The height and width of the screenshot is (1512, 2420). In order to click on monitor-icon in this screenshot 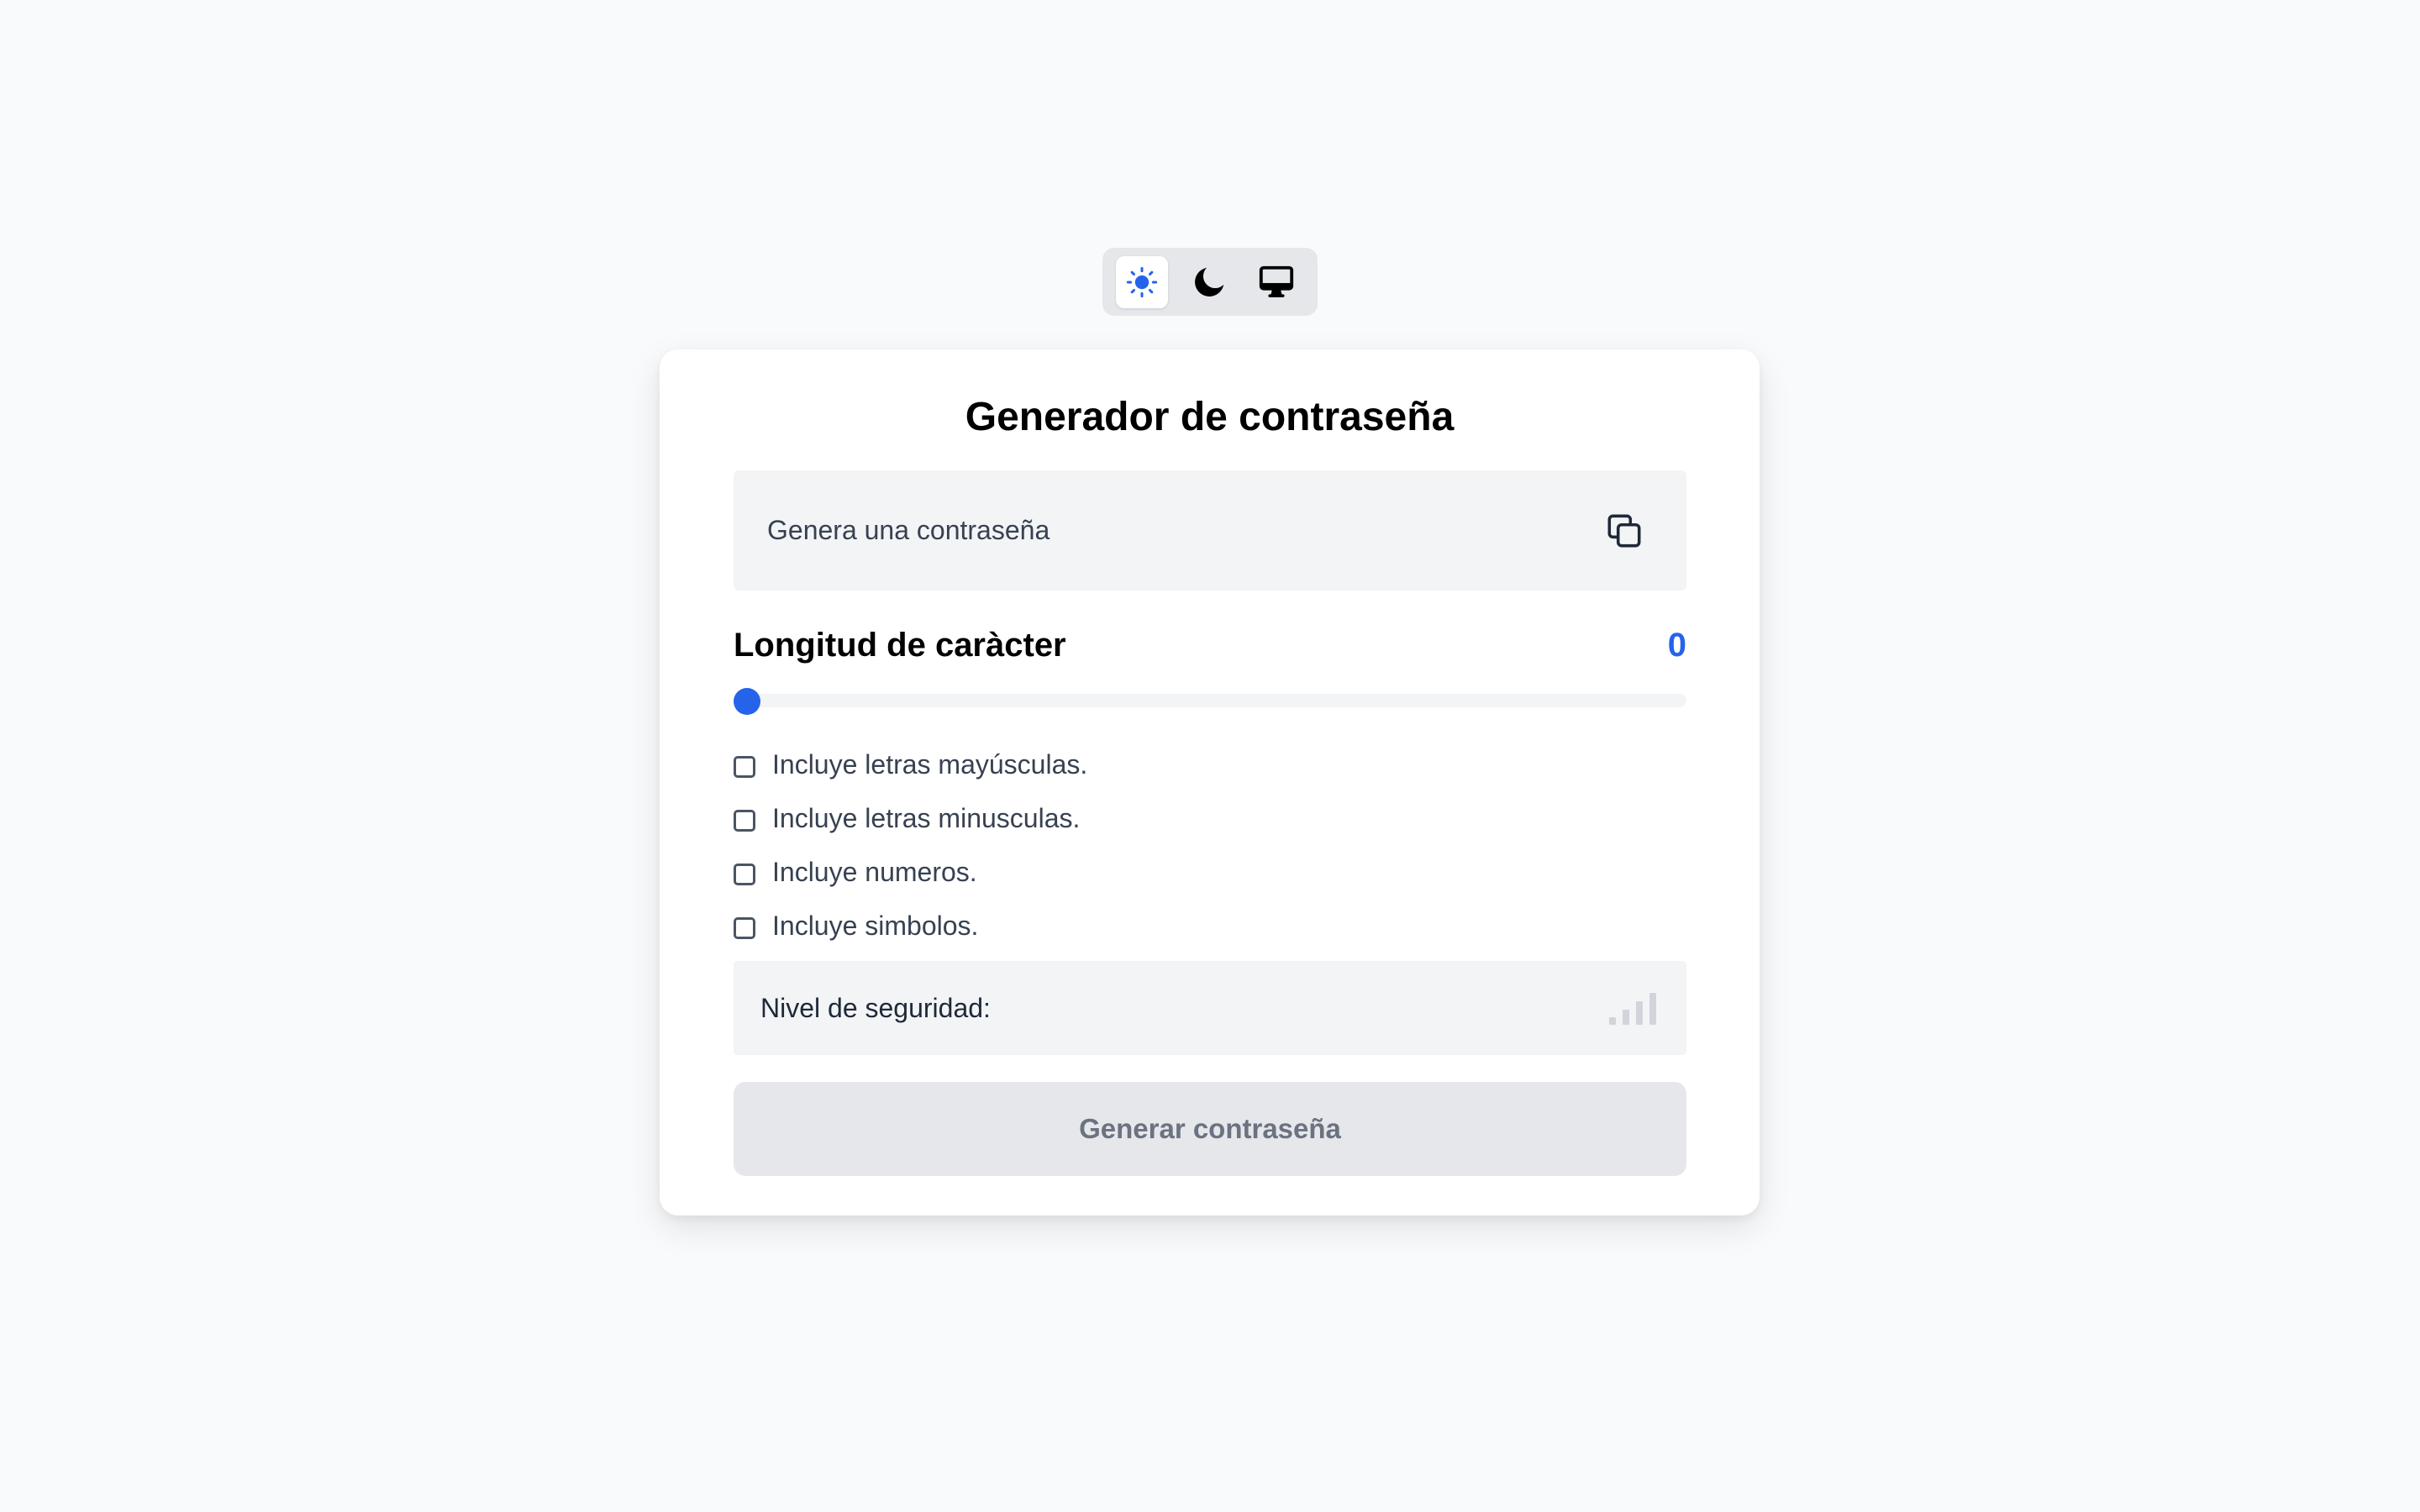, I will do `click(1276, 281)`.